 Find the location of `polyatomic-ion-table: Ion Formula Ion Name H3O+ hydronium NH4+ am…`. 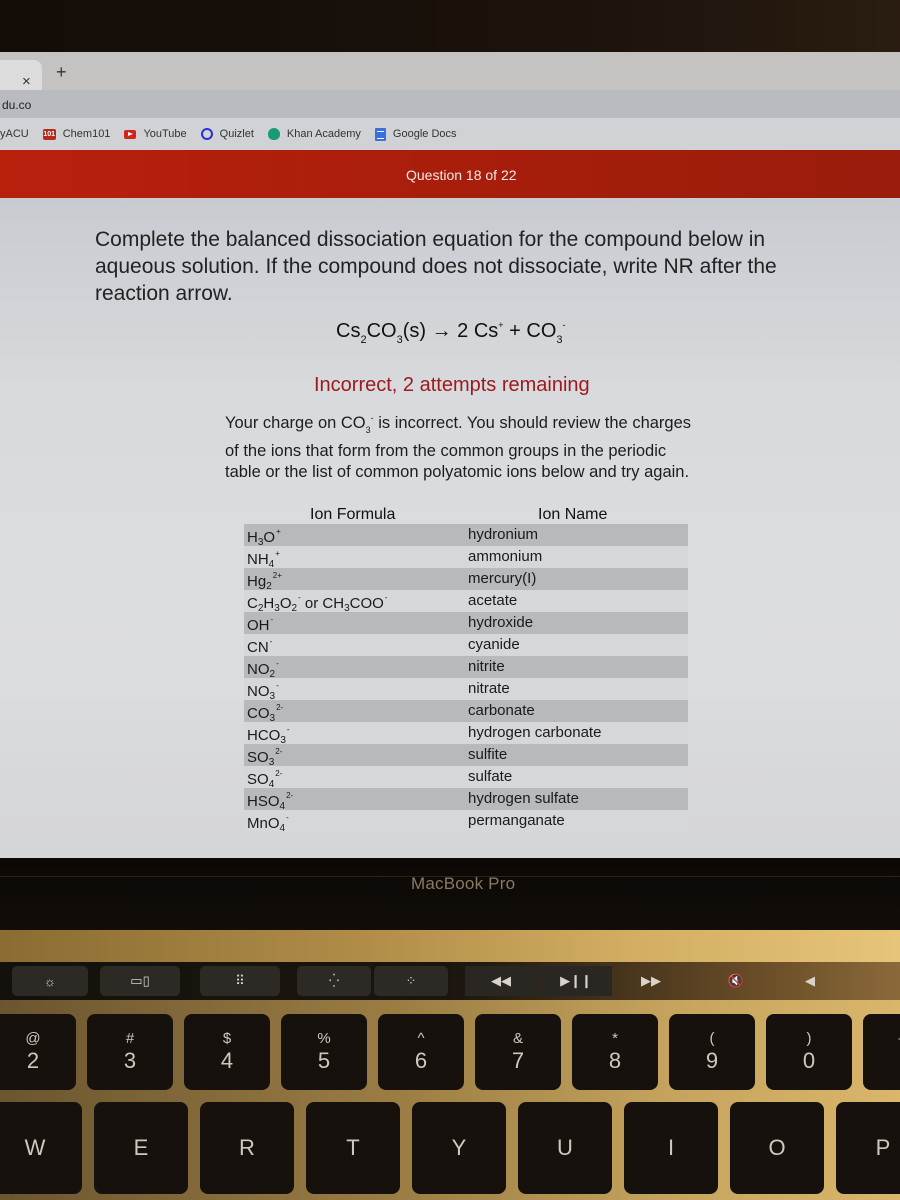

polyatomic-ion-table: Ion Formula Ion Name H3O+ hydronium NH4+ am… is located at coordinates (466, 670).